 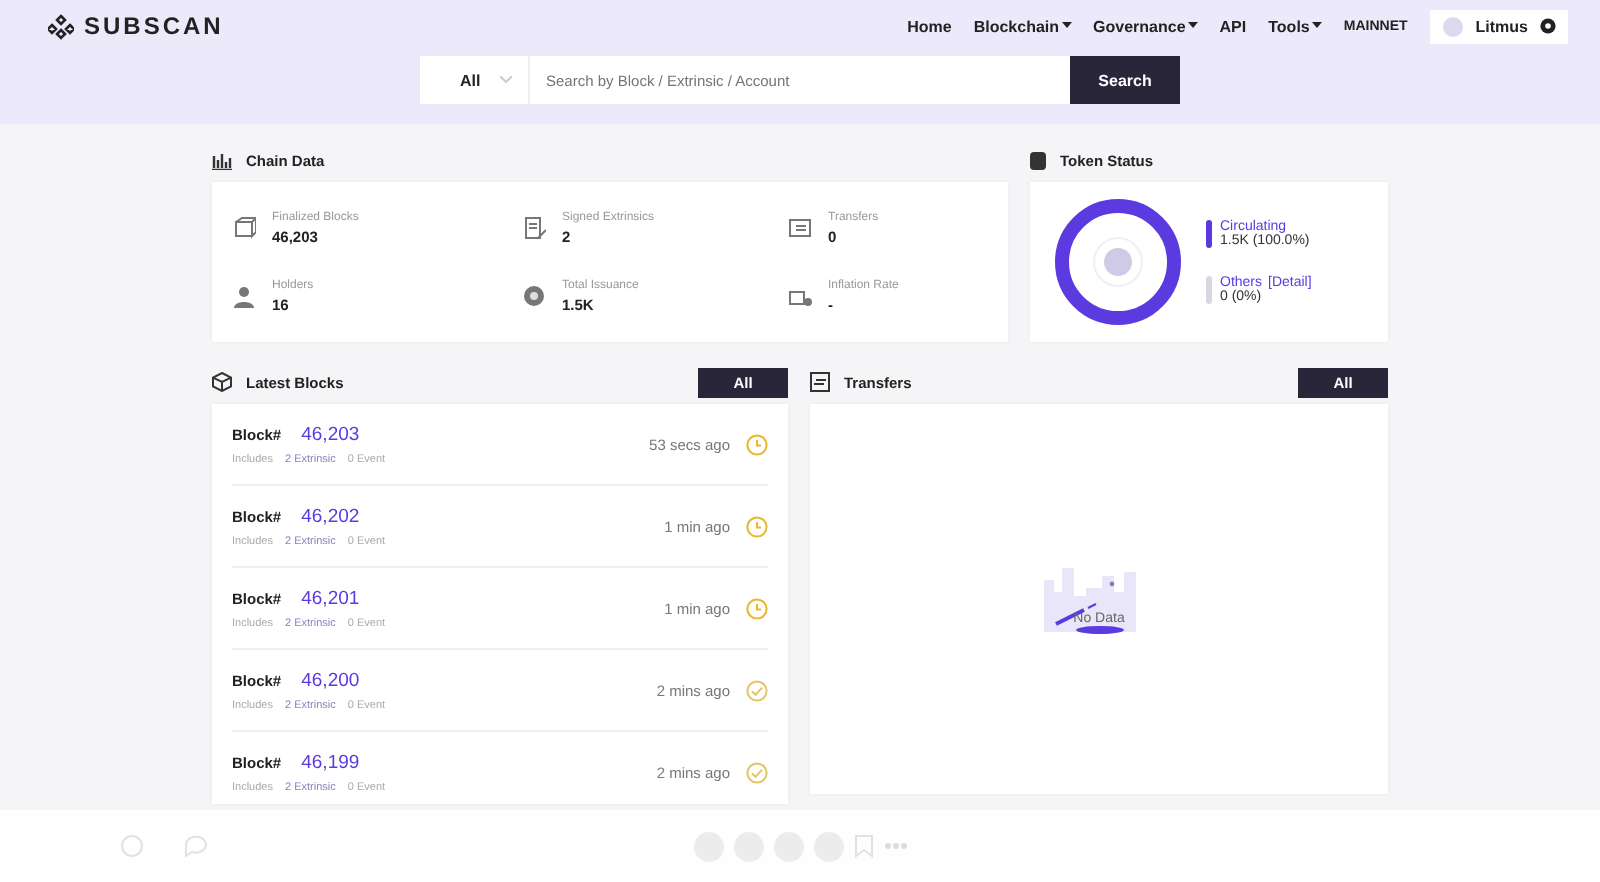 What do you see at coordinates (1233, 26) in the screenshot?
I see `nav-link: API` at bounding box center [1233, 26].